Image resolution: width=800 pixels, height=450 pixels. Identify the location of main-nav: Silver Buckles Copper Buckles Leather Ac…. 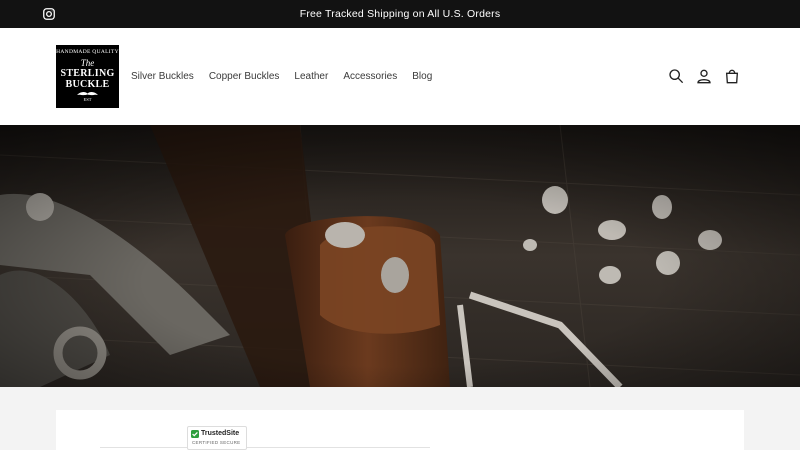
(289, 76).